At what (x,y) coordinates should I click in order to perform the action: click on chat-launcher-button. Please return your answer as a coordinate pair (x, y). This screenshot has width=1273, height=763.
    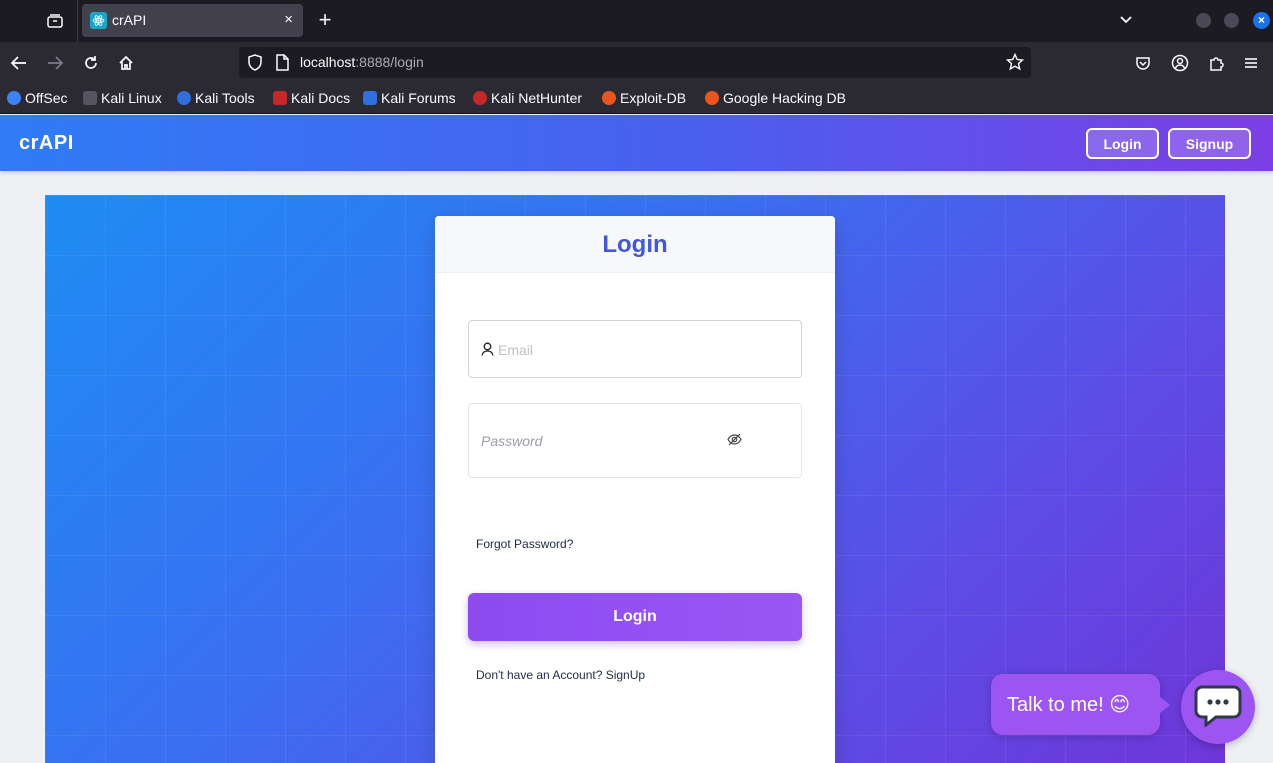
    Looking at the image, I should click on (1218, 707).